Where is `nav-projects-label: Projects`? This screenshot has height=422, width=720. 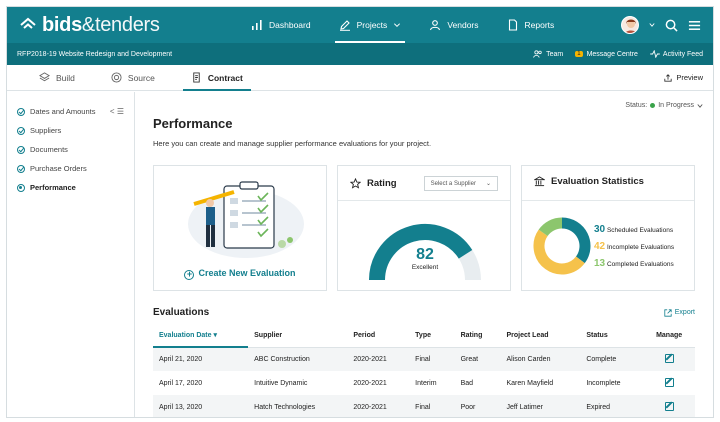 nav-projects-label: Projects is located at coordinates (372, 25).